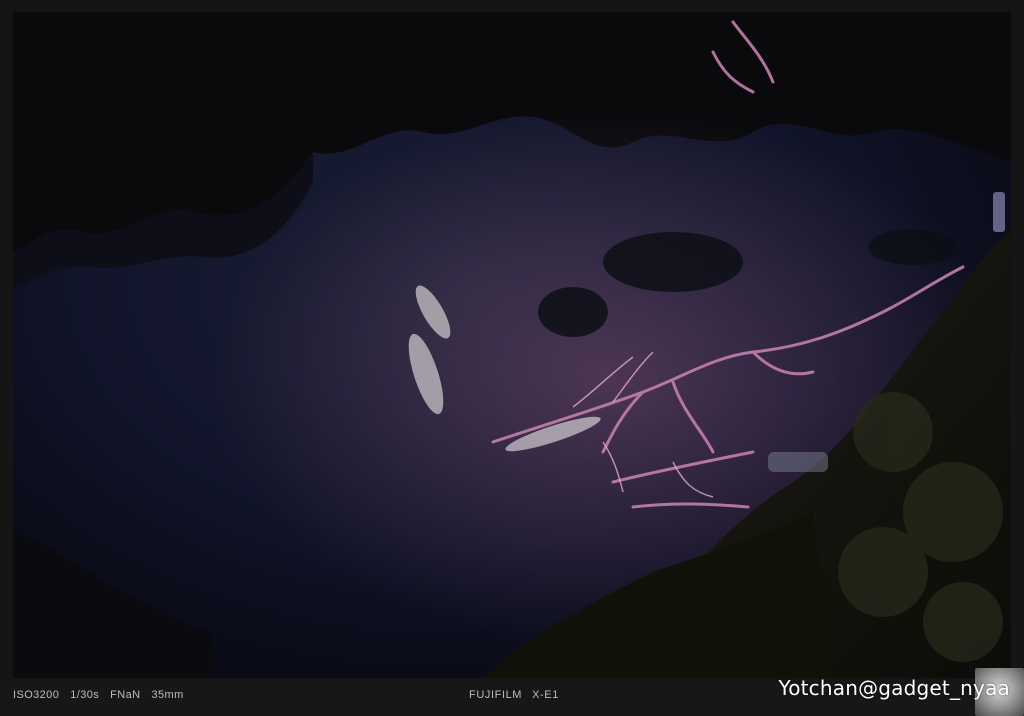 Image resolution: width=1024 pixels, height=716 pixels. I want to click on camera-model: X-E1, so click(545, 695).